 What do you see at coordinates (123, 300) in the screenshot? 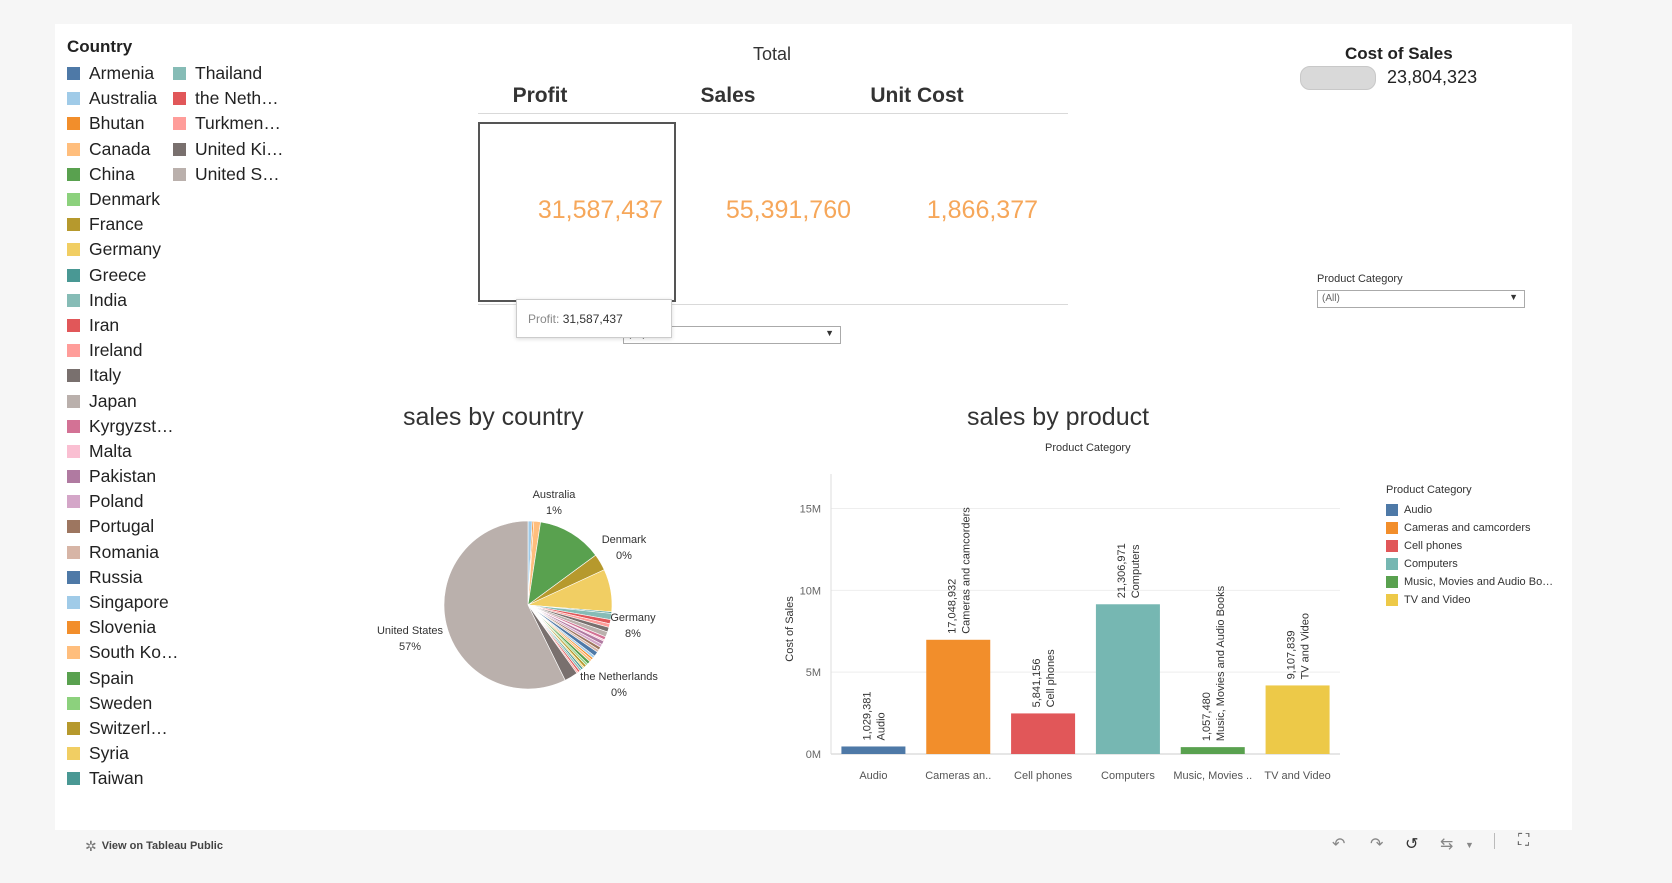
I see `country-legend-item: India` at bounding box center [123, 300].